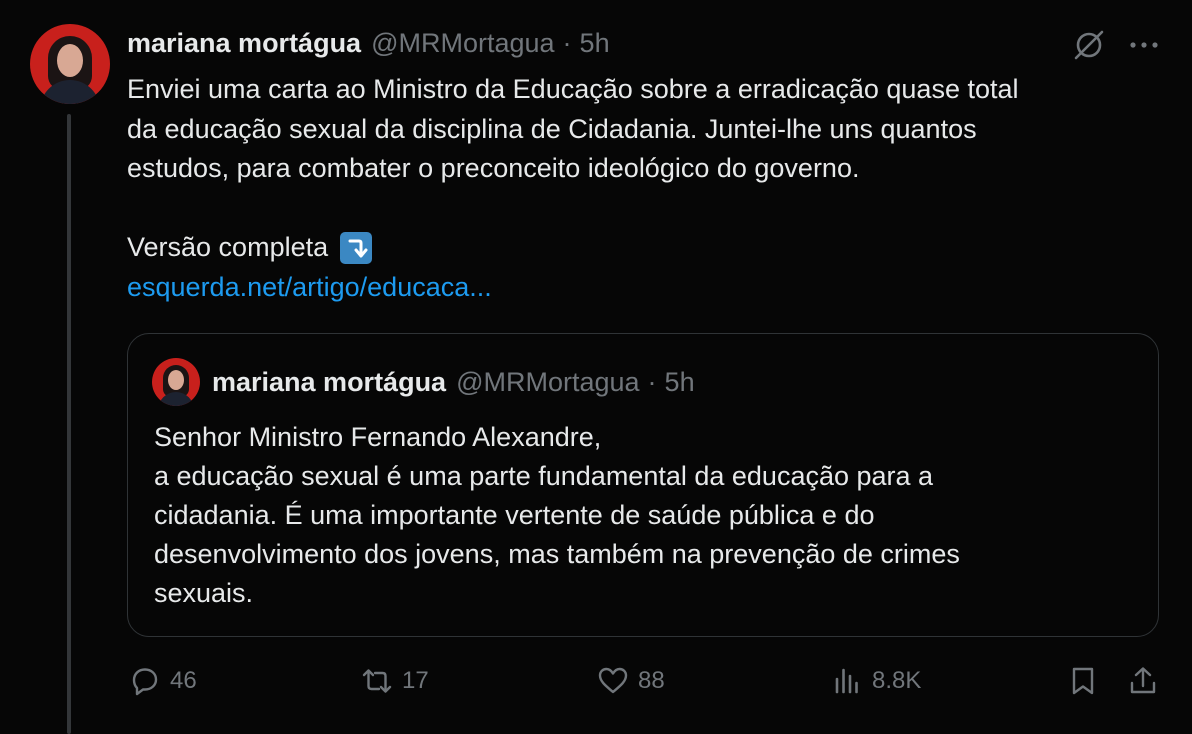 The image size is (1192, 734). Describe the element at coordinates (368, 43) in the screenshot. I see `tweet-header: mariana mortágua @MRMortagua · 5h` at that location.